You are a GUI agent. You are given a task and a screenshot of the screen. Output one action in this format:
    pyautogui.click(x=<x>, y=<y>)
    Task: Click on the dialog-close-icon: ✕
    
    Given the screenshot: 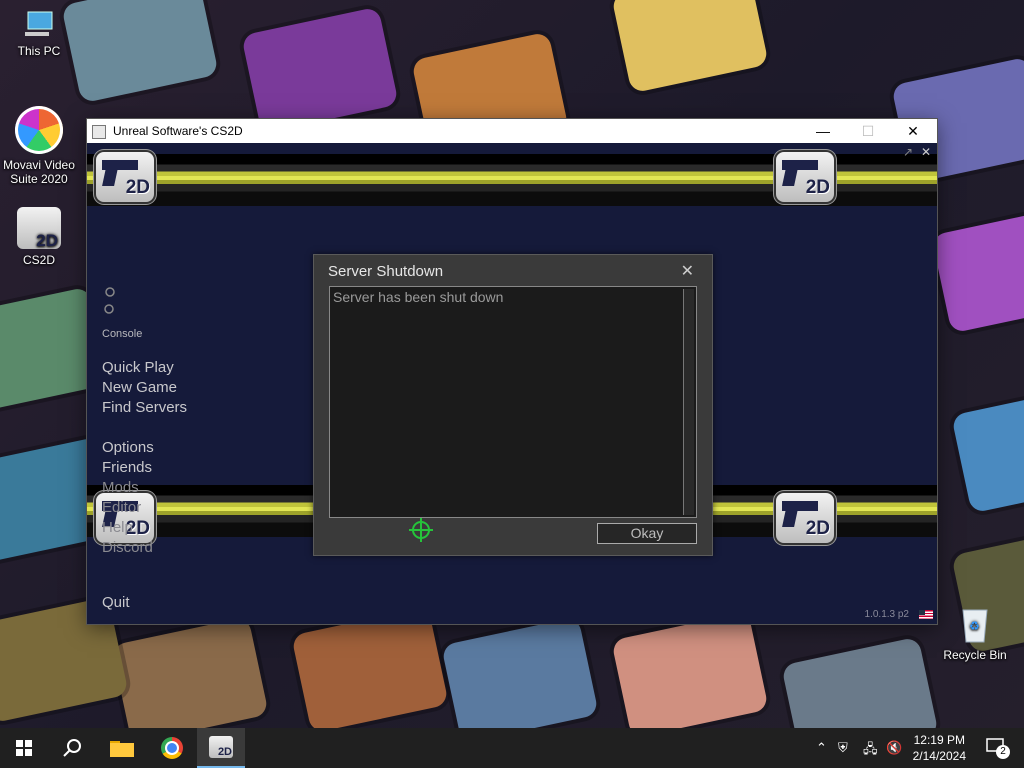 What is the action you would take?
    pyautogui.click(x=687, y=271)
    